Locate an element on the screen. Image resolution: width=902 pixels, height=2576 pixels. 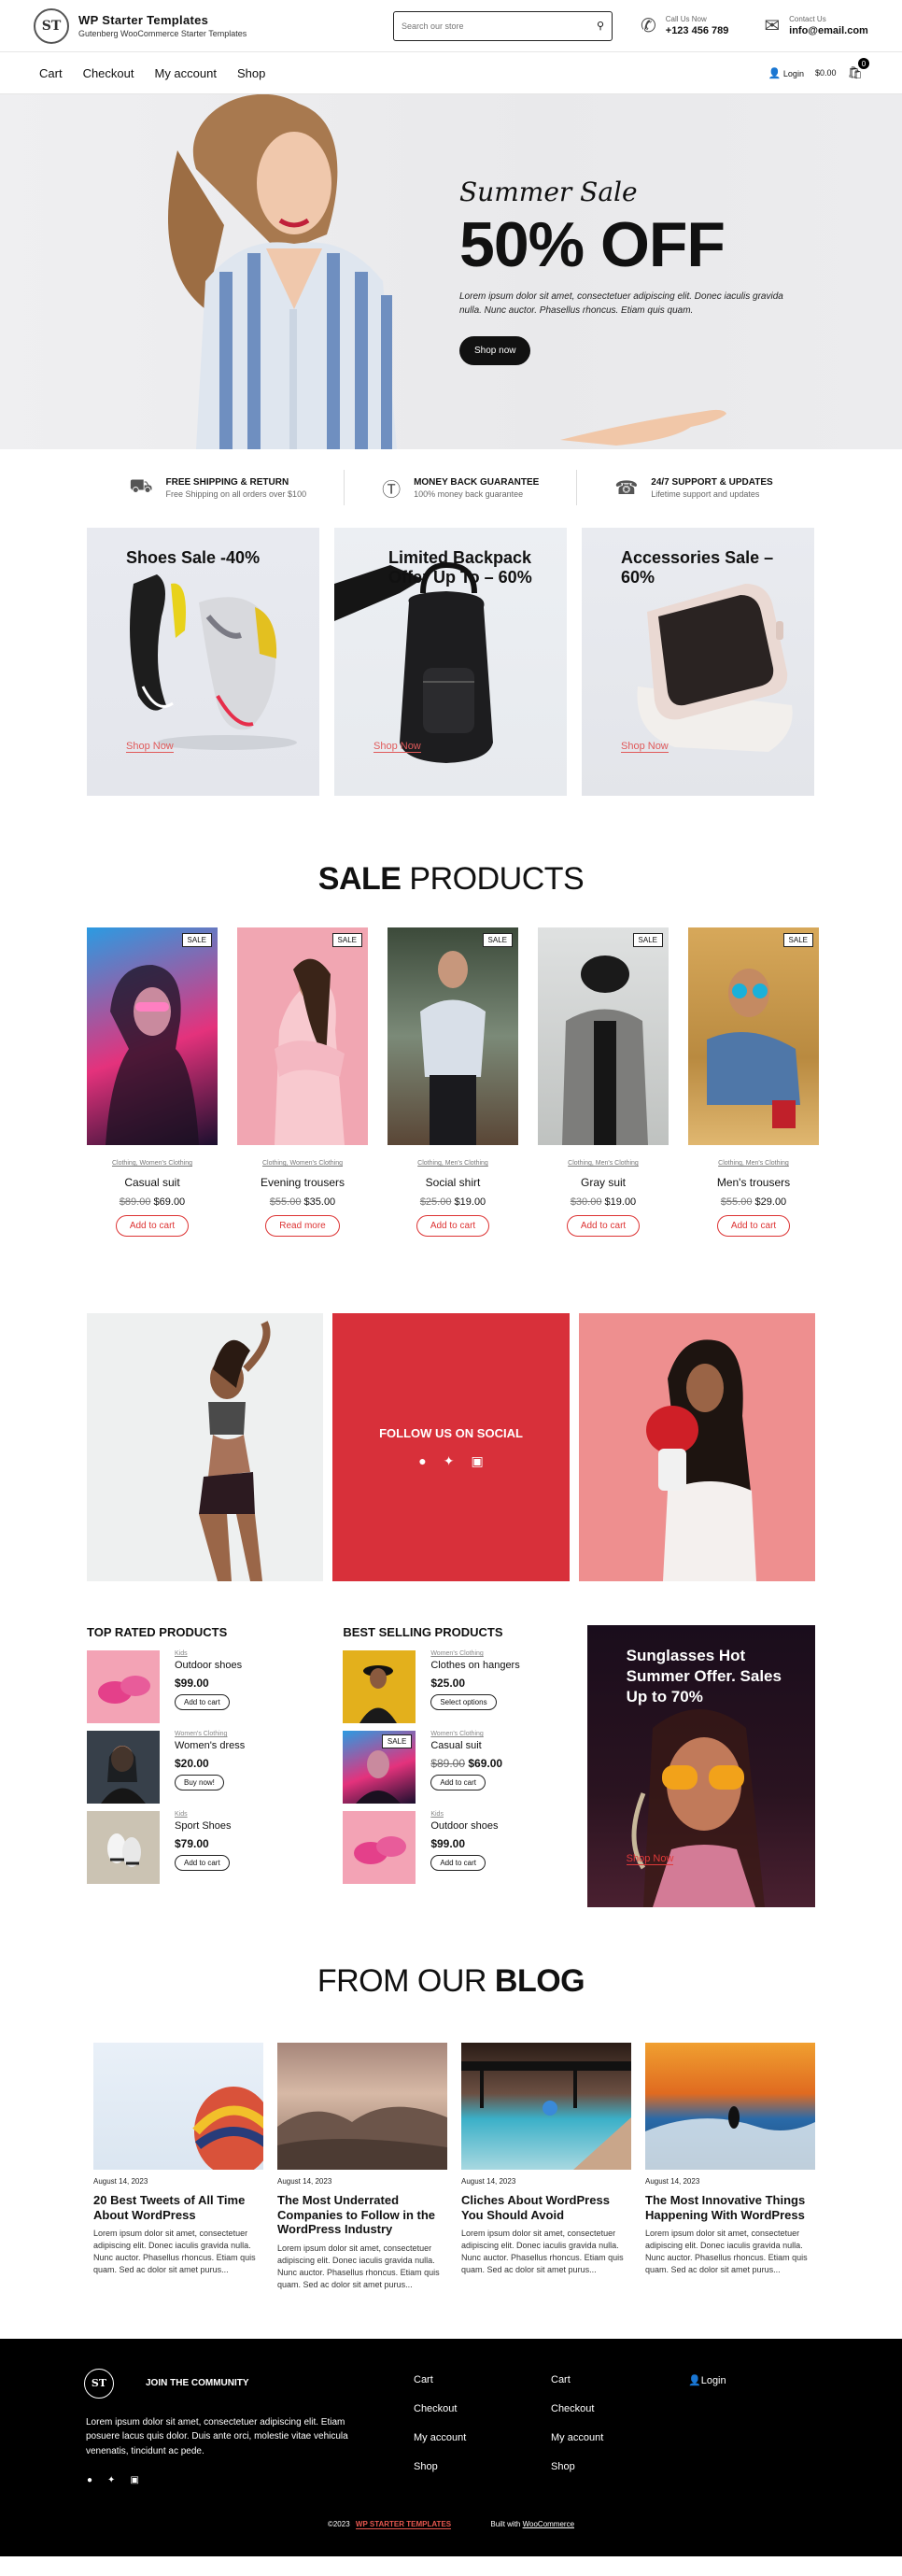
product-name: Sport Shoes is located at coordinates (204, 1826).